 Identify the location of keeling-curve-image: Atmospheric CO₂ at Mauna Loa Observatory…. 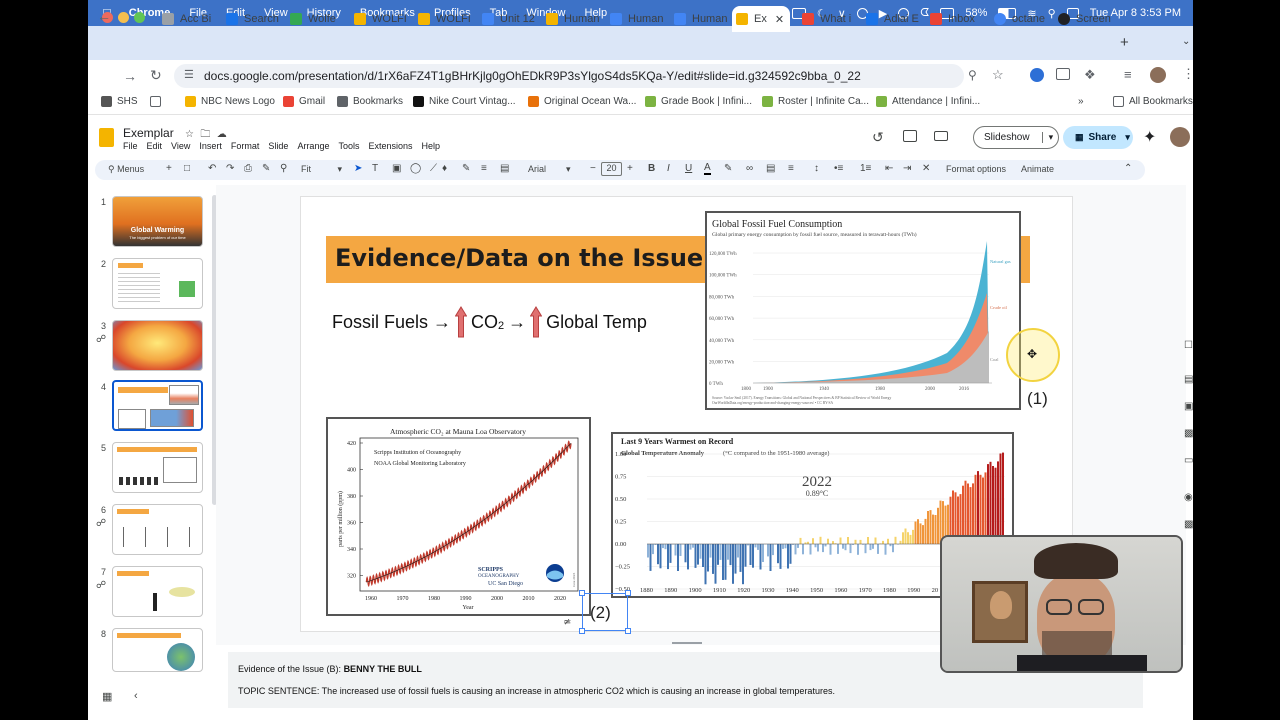
(458, 516).